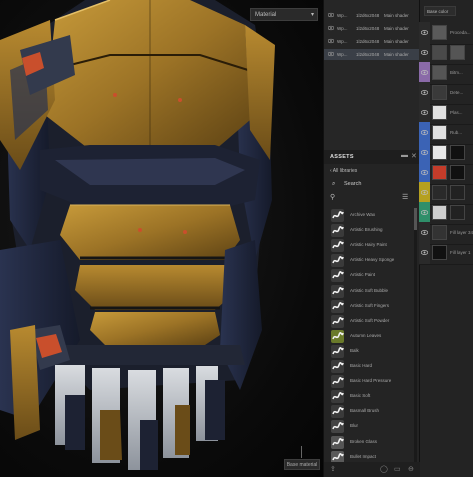 The image size is (473, 477). Describe the element at coordinates (364, 441) in the screenshot. I see `asset-name: Broken Glass` at that location.